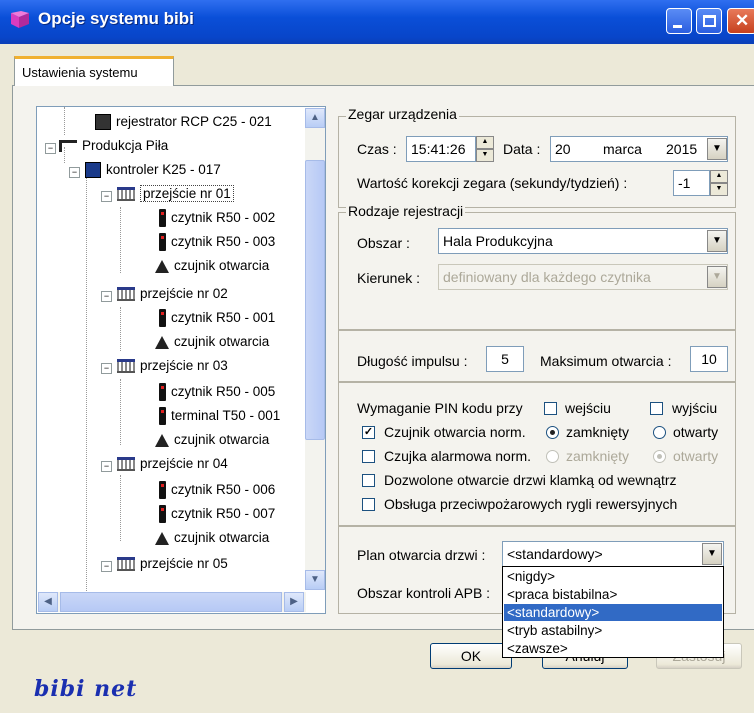 The width and height of the screenshot is (754, 713). Describe the element at coordinates (315, 580) in the screenshot. I see `scroll-down-icon: ▼` at that location.